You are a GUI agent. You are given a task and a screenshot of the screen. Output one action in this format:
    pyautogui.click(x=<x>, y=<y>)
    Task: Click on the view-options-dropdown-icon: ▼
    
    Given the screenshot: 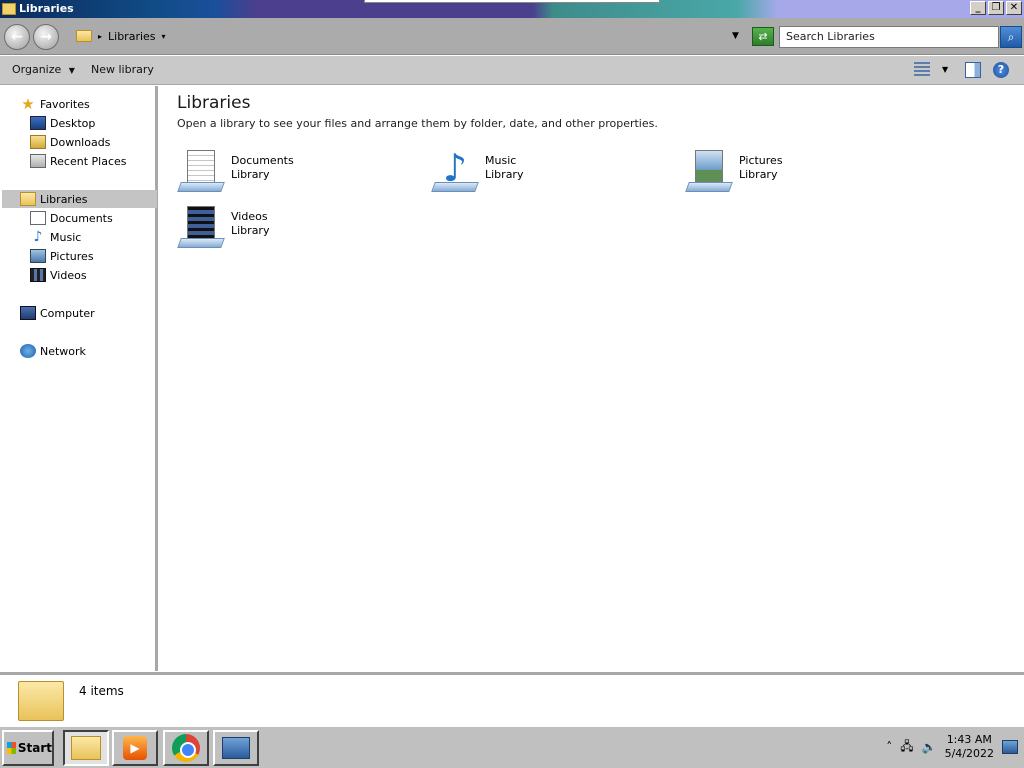 What is the action you would take?
    pyautogui.click(x=945, y=73)
    